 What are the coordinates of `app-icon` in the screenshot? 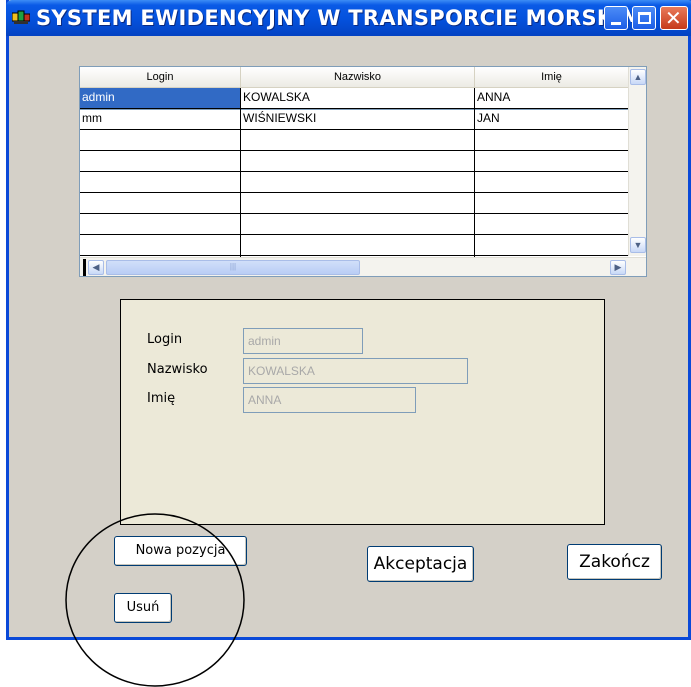 It's located at (21, 17).